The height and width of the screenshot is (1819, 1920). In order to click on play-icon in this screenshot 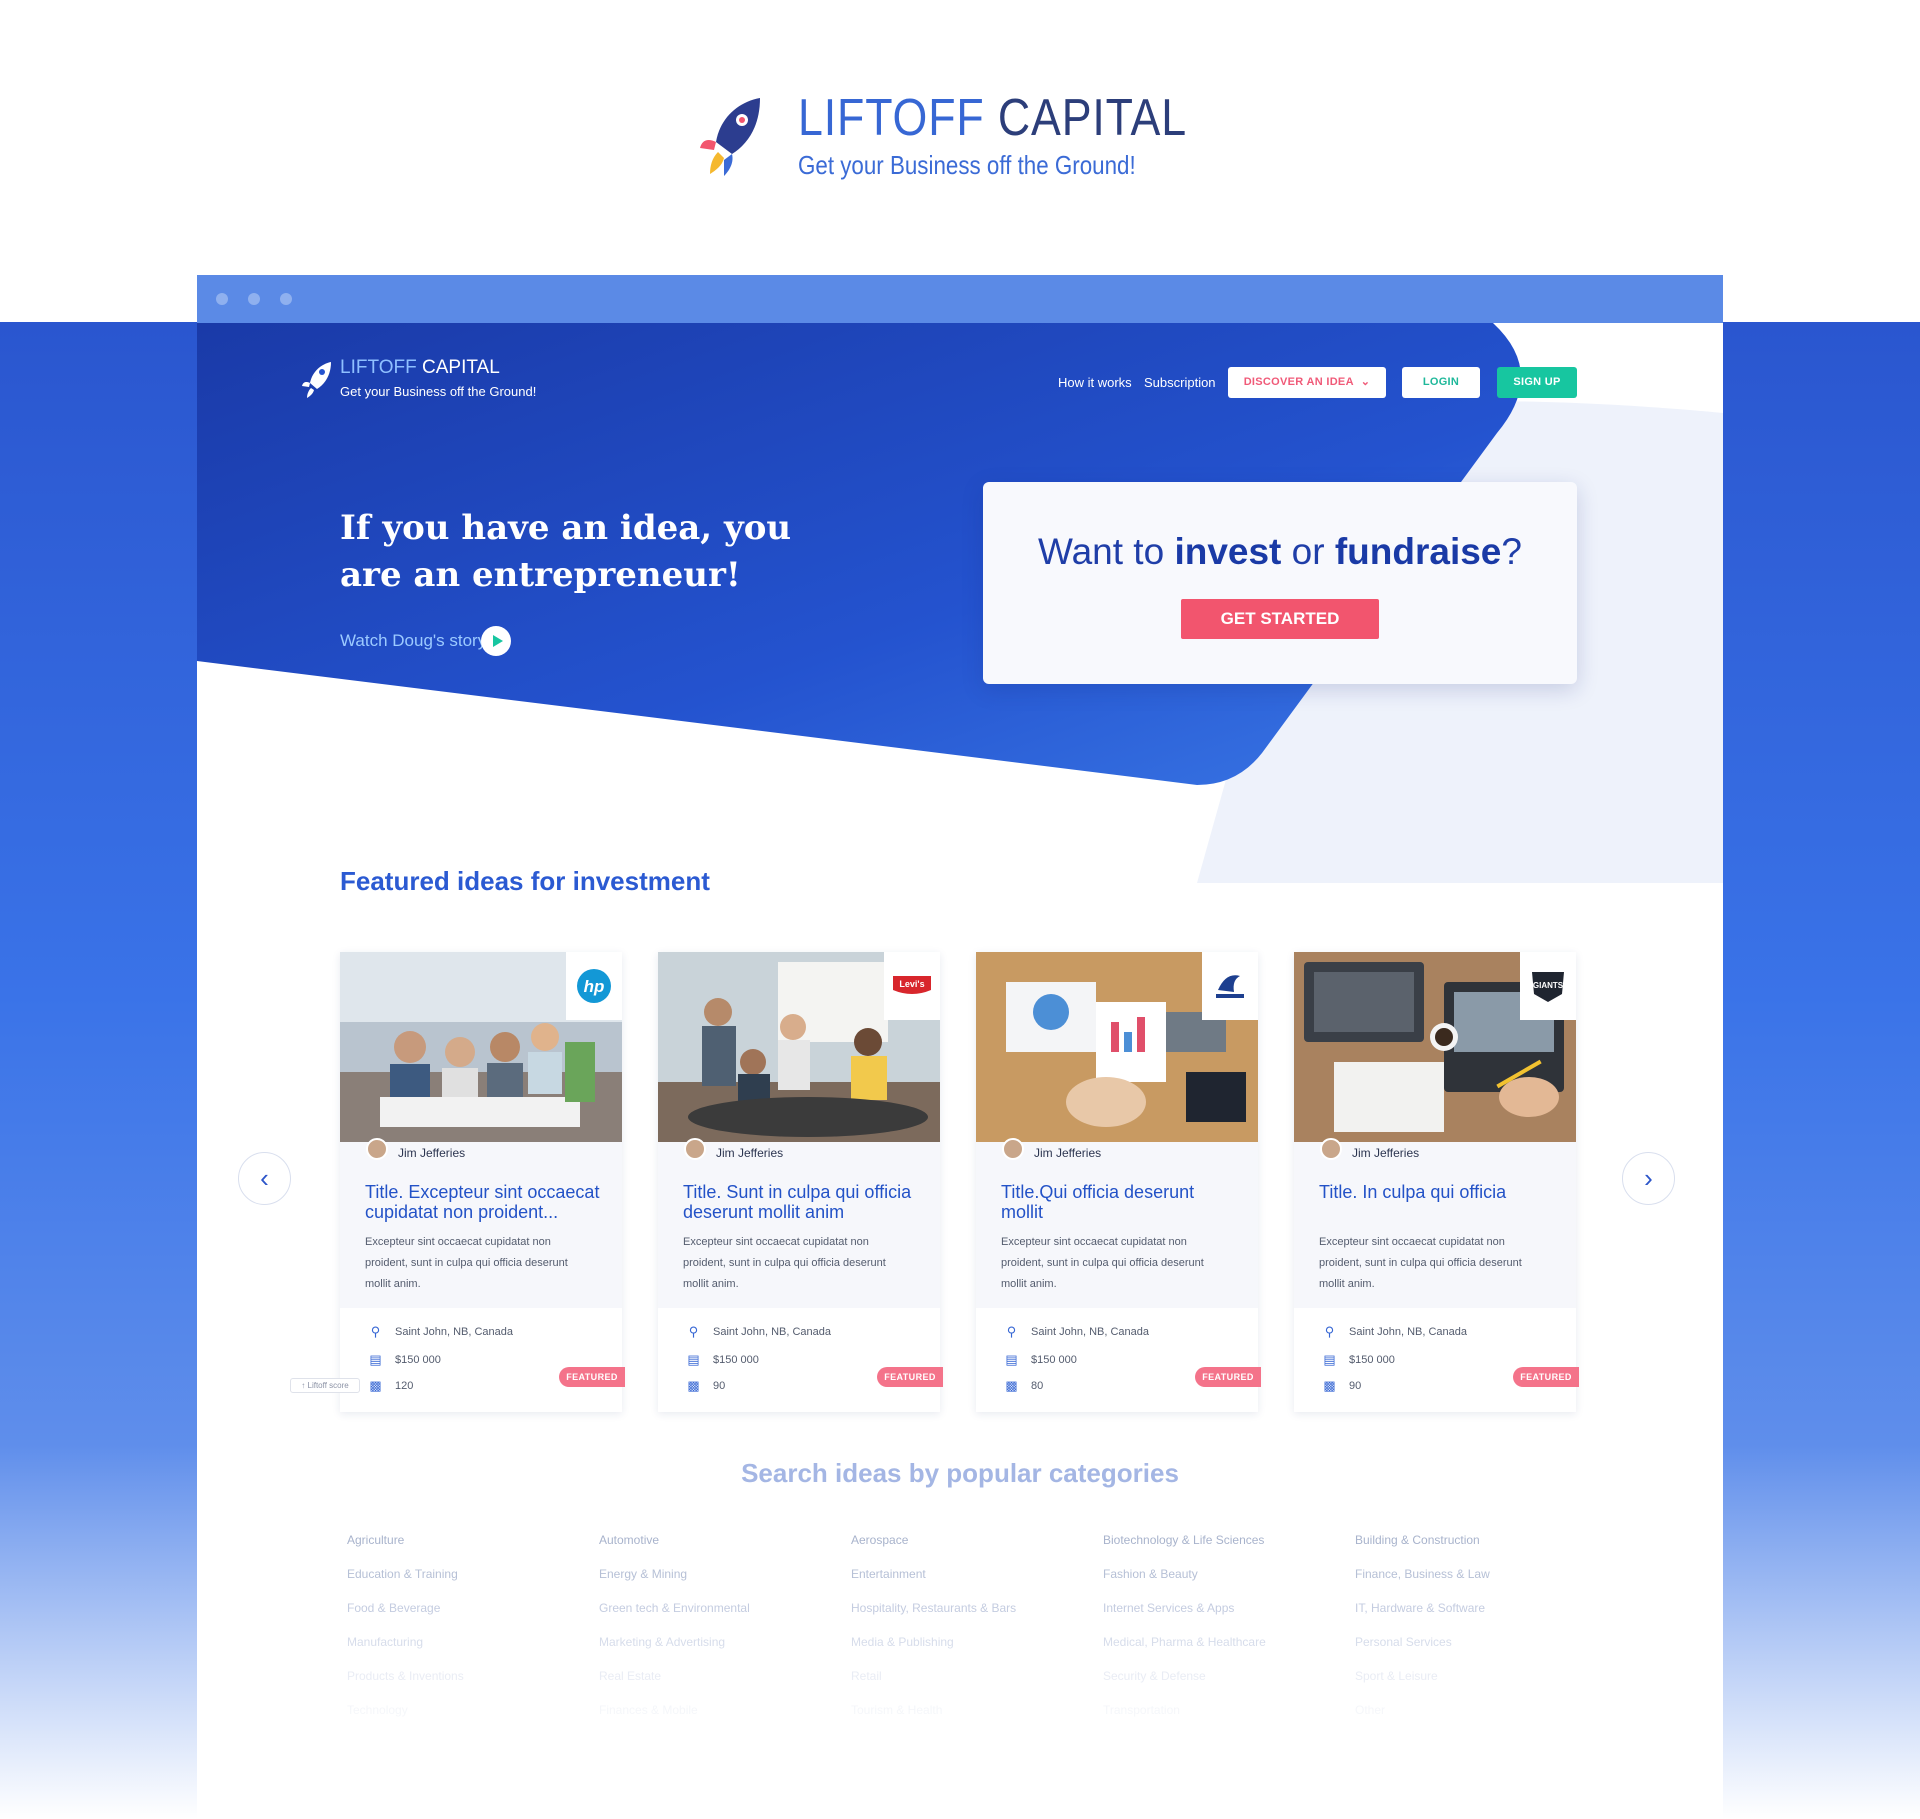, I will do `click(496, 641)`.